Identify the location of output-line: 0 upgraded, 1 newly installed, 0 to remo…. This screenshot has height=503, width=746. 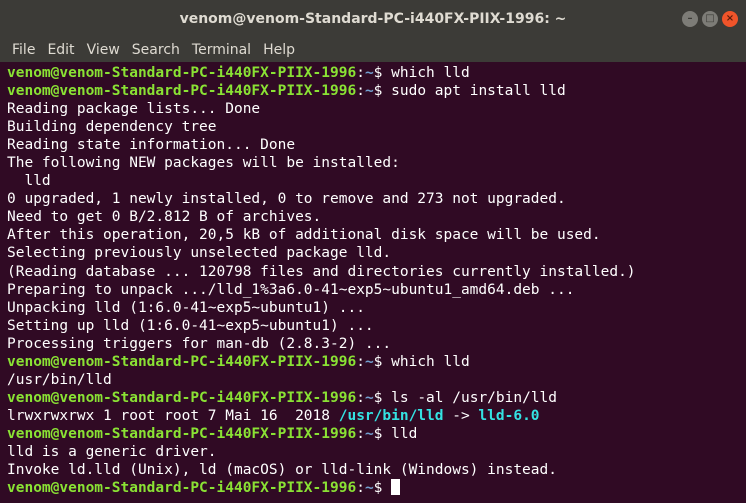
(369, 199).